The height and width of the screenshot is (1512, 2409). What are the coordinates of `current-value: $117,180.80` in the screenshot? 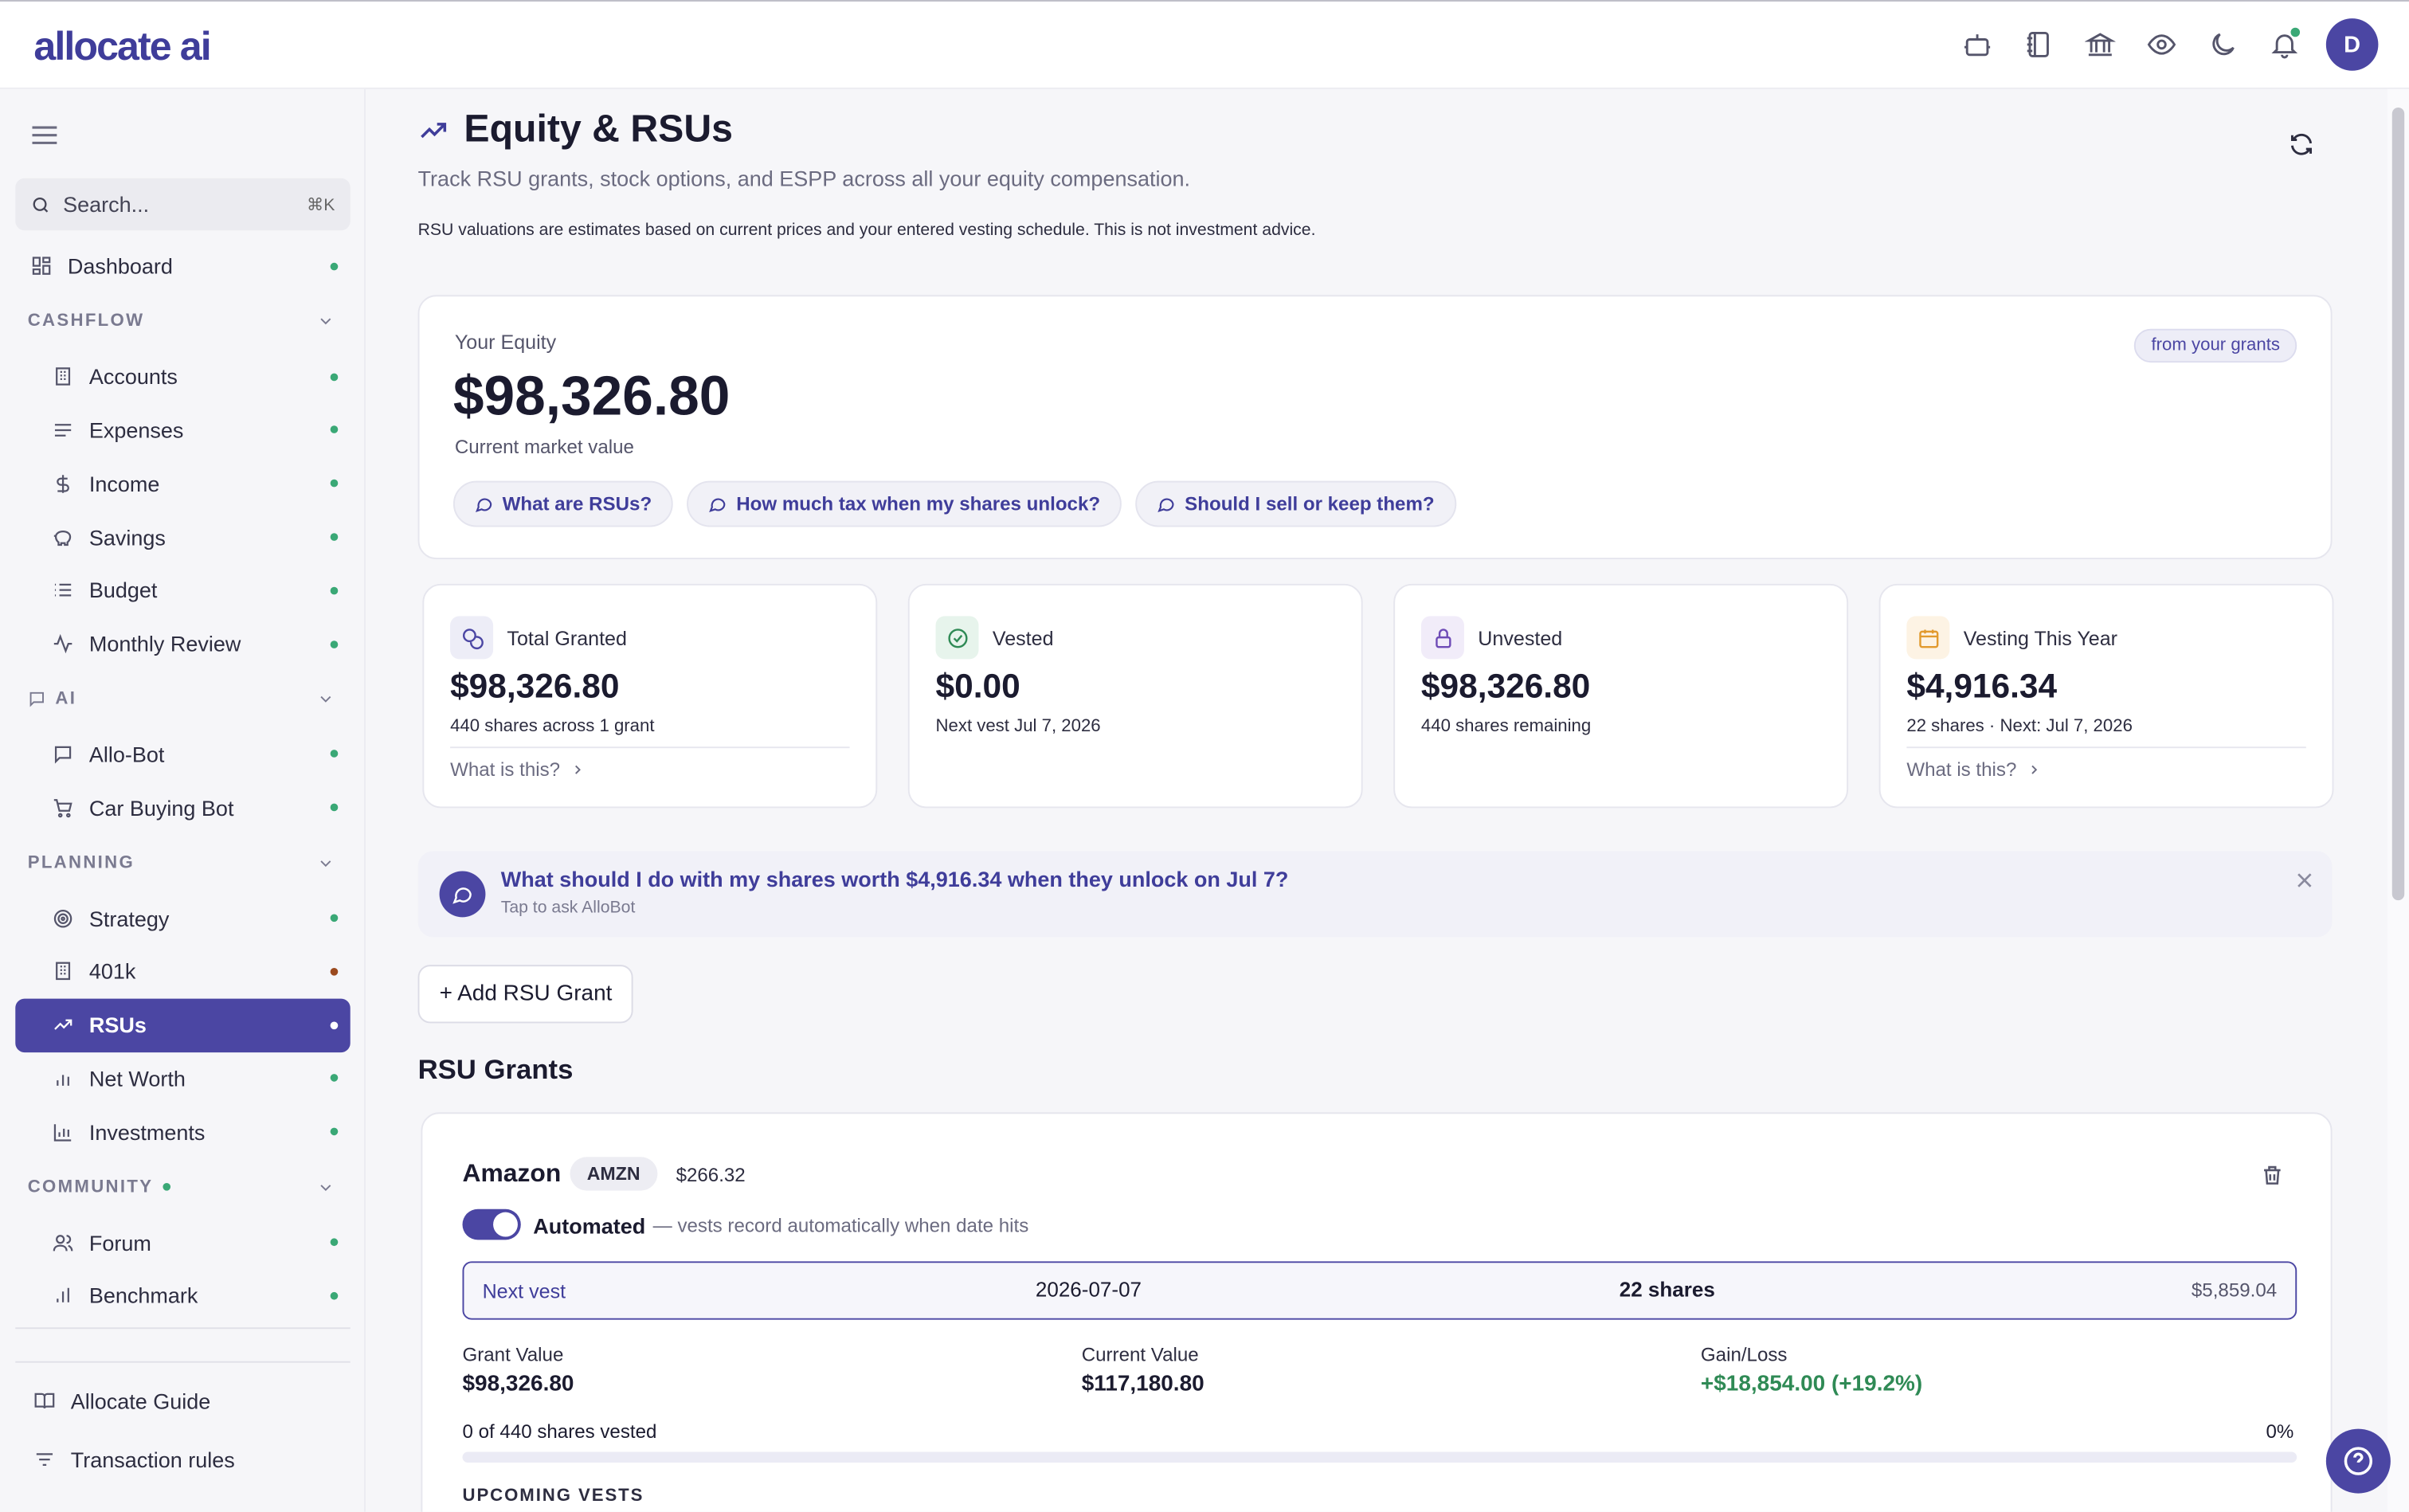 It's located at (1142, 1384).